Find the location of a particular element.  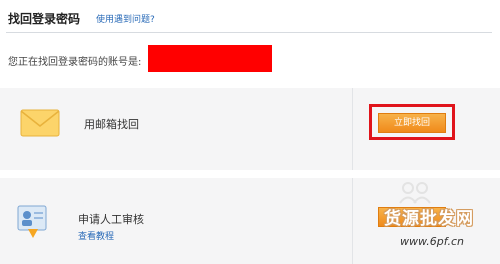

page-header: 找回登录密码 使用遇到问题? is located at coordinates (250, 18).